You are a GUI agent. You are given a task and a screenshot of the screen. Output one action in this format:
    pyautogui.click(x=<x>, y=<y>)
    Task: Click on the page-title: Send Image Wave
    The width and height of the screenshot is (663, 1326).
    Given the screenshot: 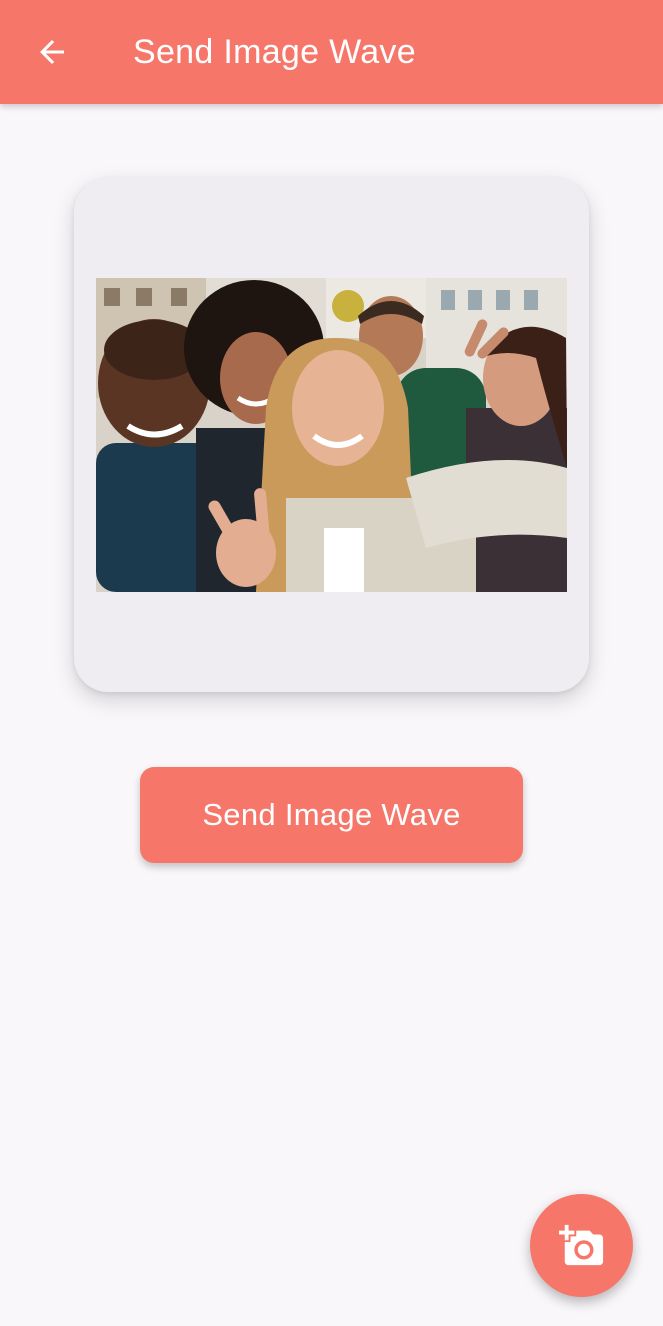 What is the action you would take?
    pyautogui.click(x=274, y=52)
    